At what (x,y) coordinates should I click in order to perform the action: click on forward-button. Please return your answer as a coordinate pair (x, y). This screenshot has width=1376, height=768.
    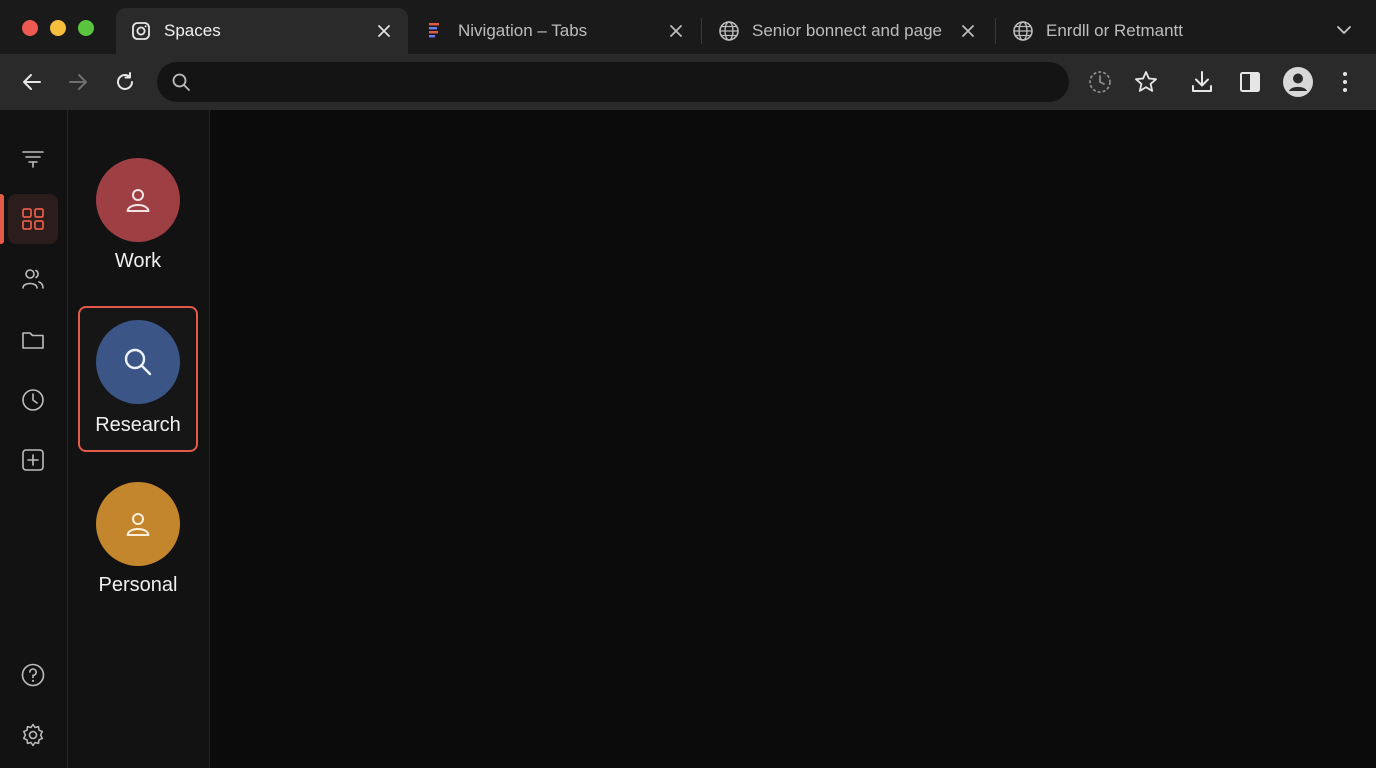
    Looking at the image, I should click on (78, 82).